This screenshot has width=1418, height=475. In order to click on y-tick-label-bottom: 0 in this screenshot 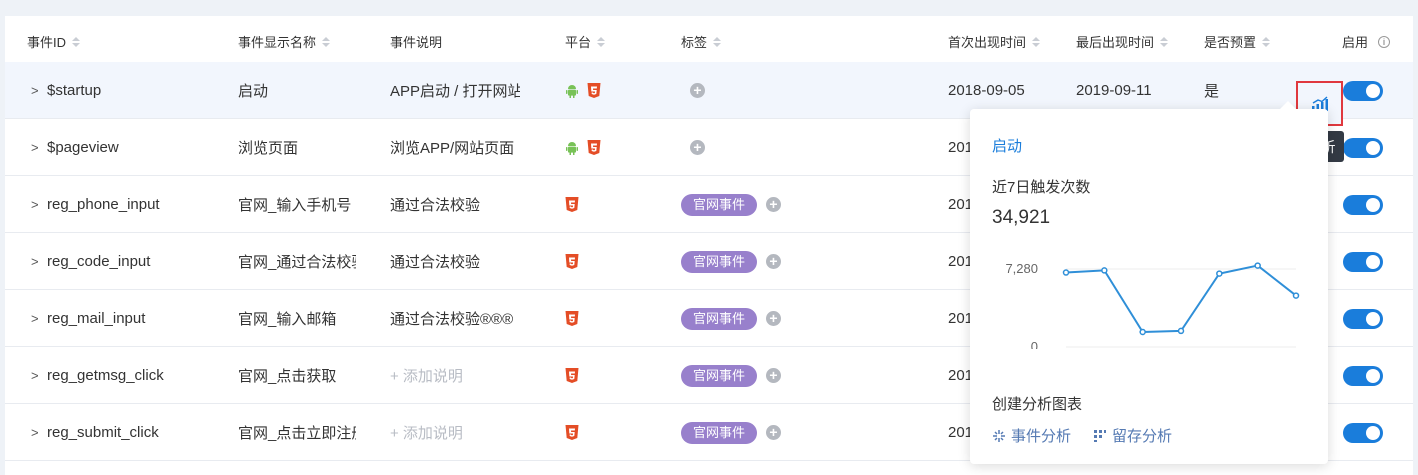, I will do `click(1034, 344)`.